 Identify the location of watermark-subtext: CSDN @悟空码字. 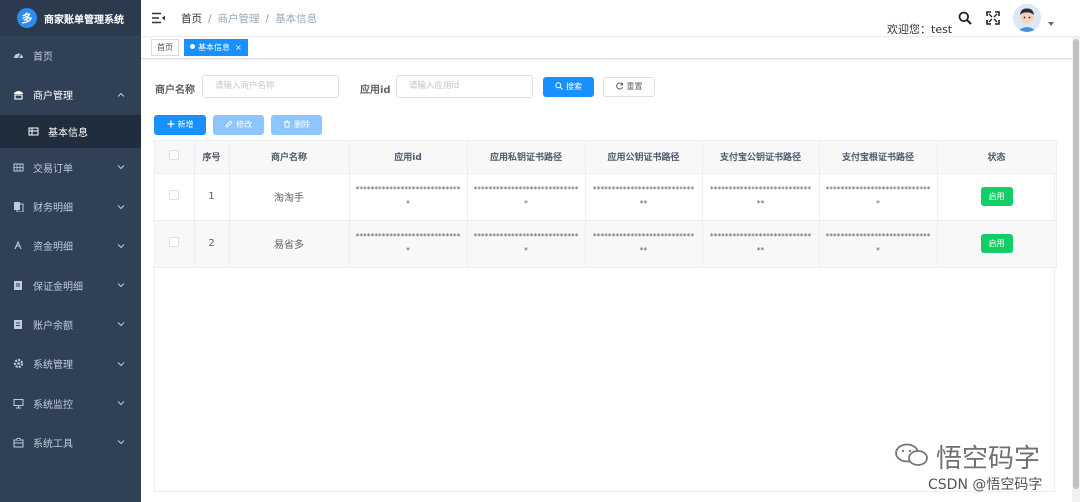
(985, 485).